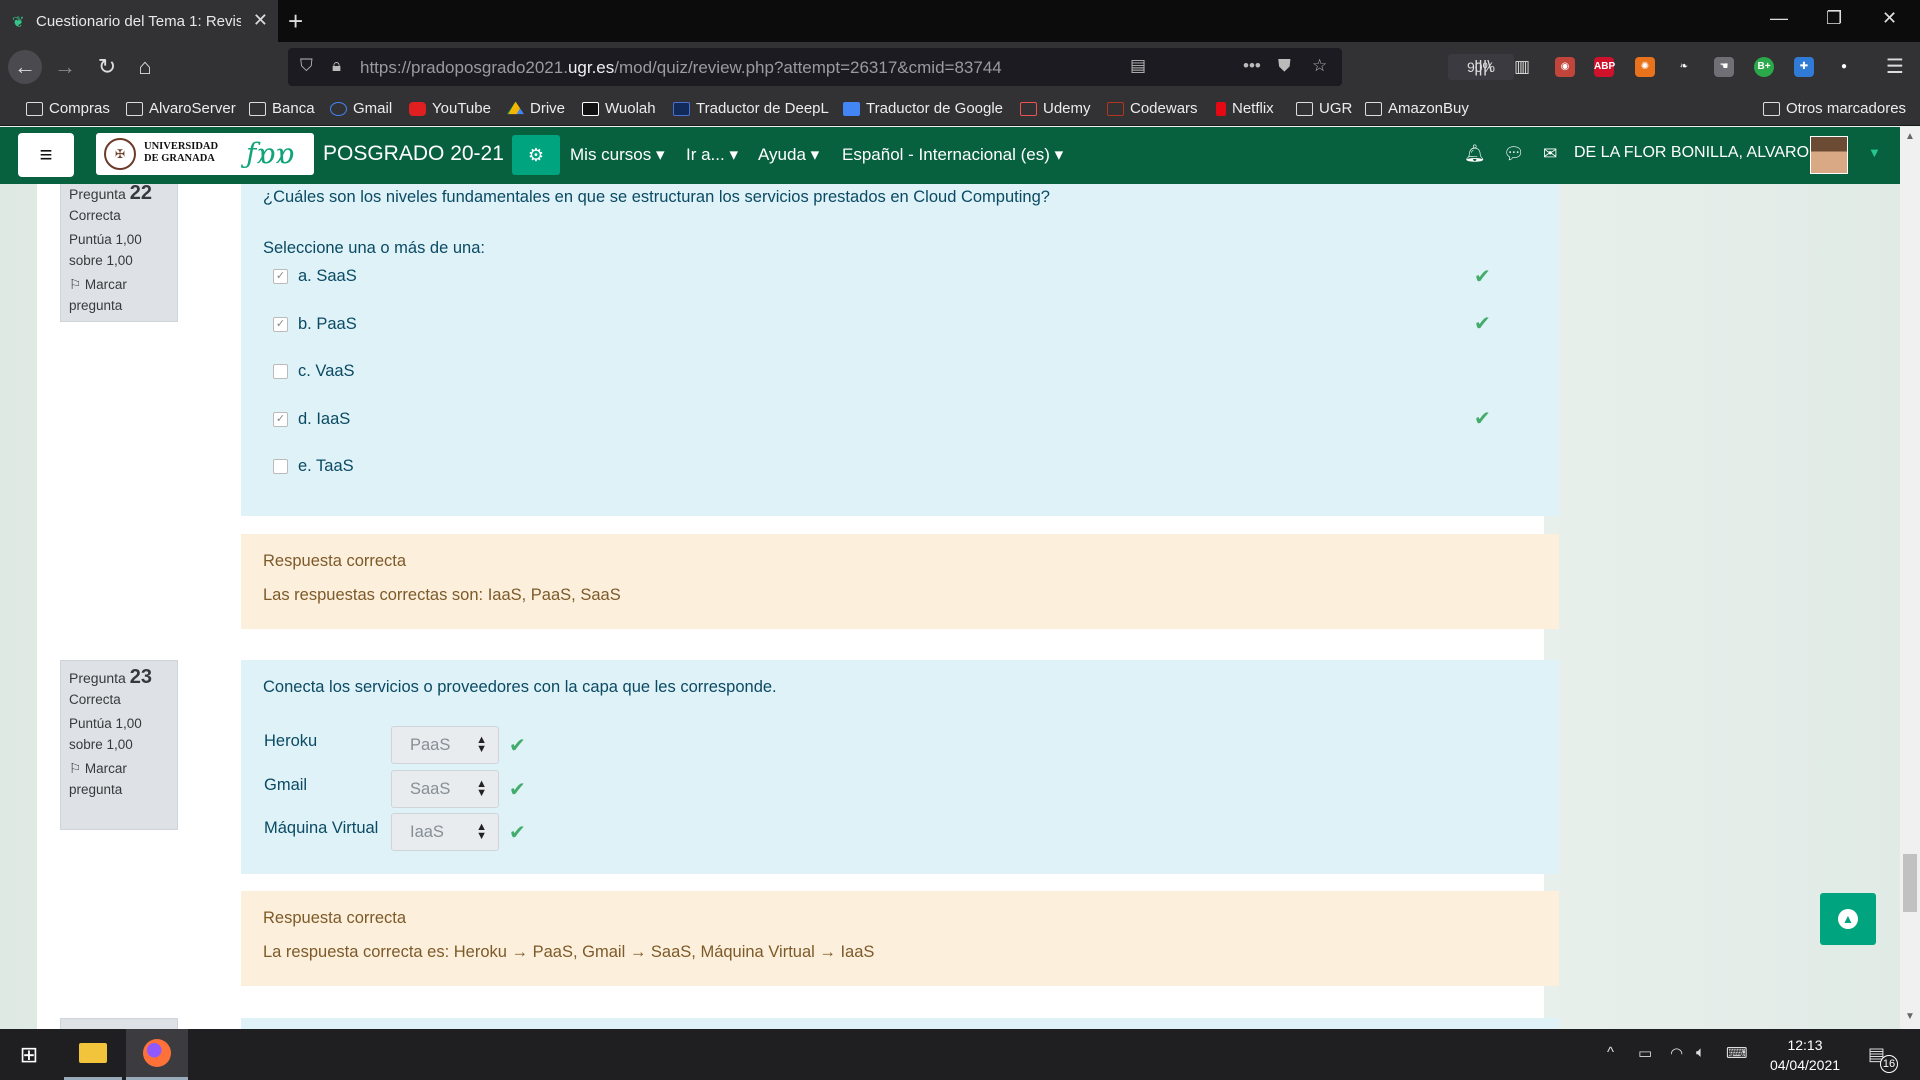  I want to click on menu-language: Español - Internacional (es) ▾, so click(952, 155).